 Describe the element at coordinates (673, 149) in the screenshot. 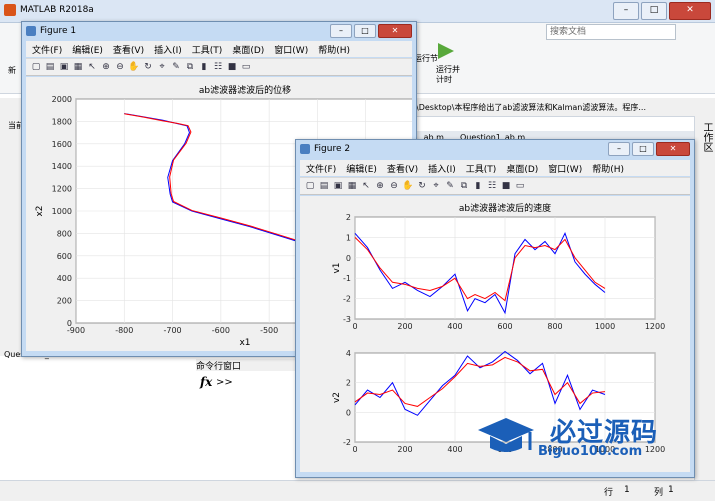

I see `figure-2-close-button: ✕` at that location.